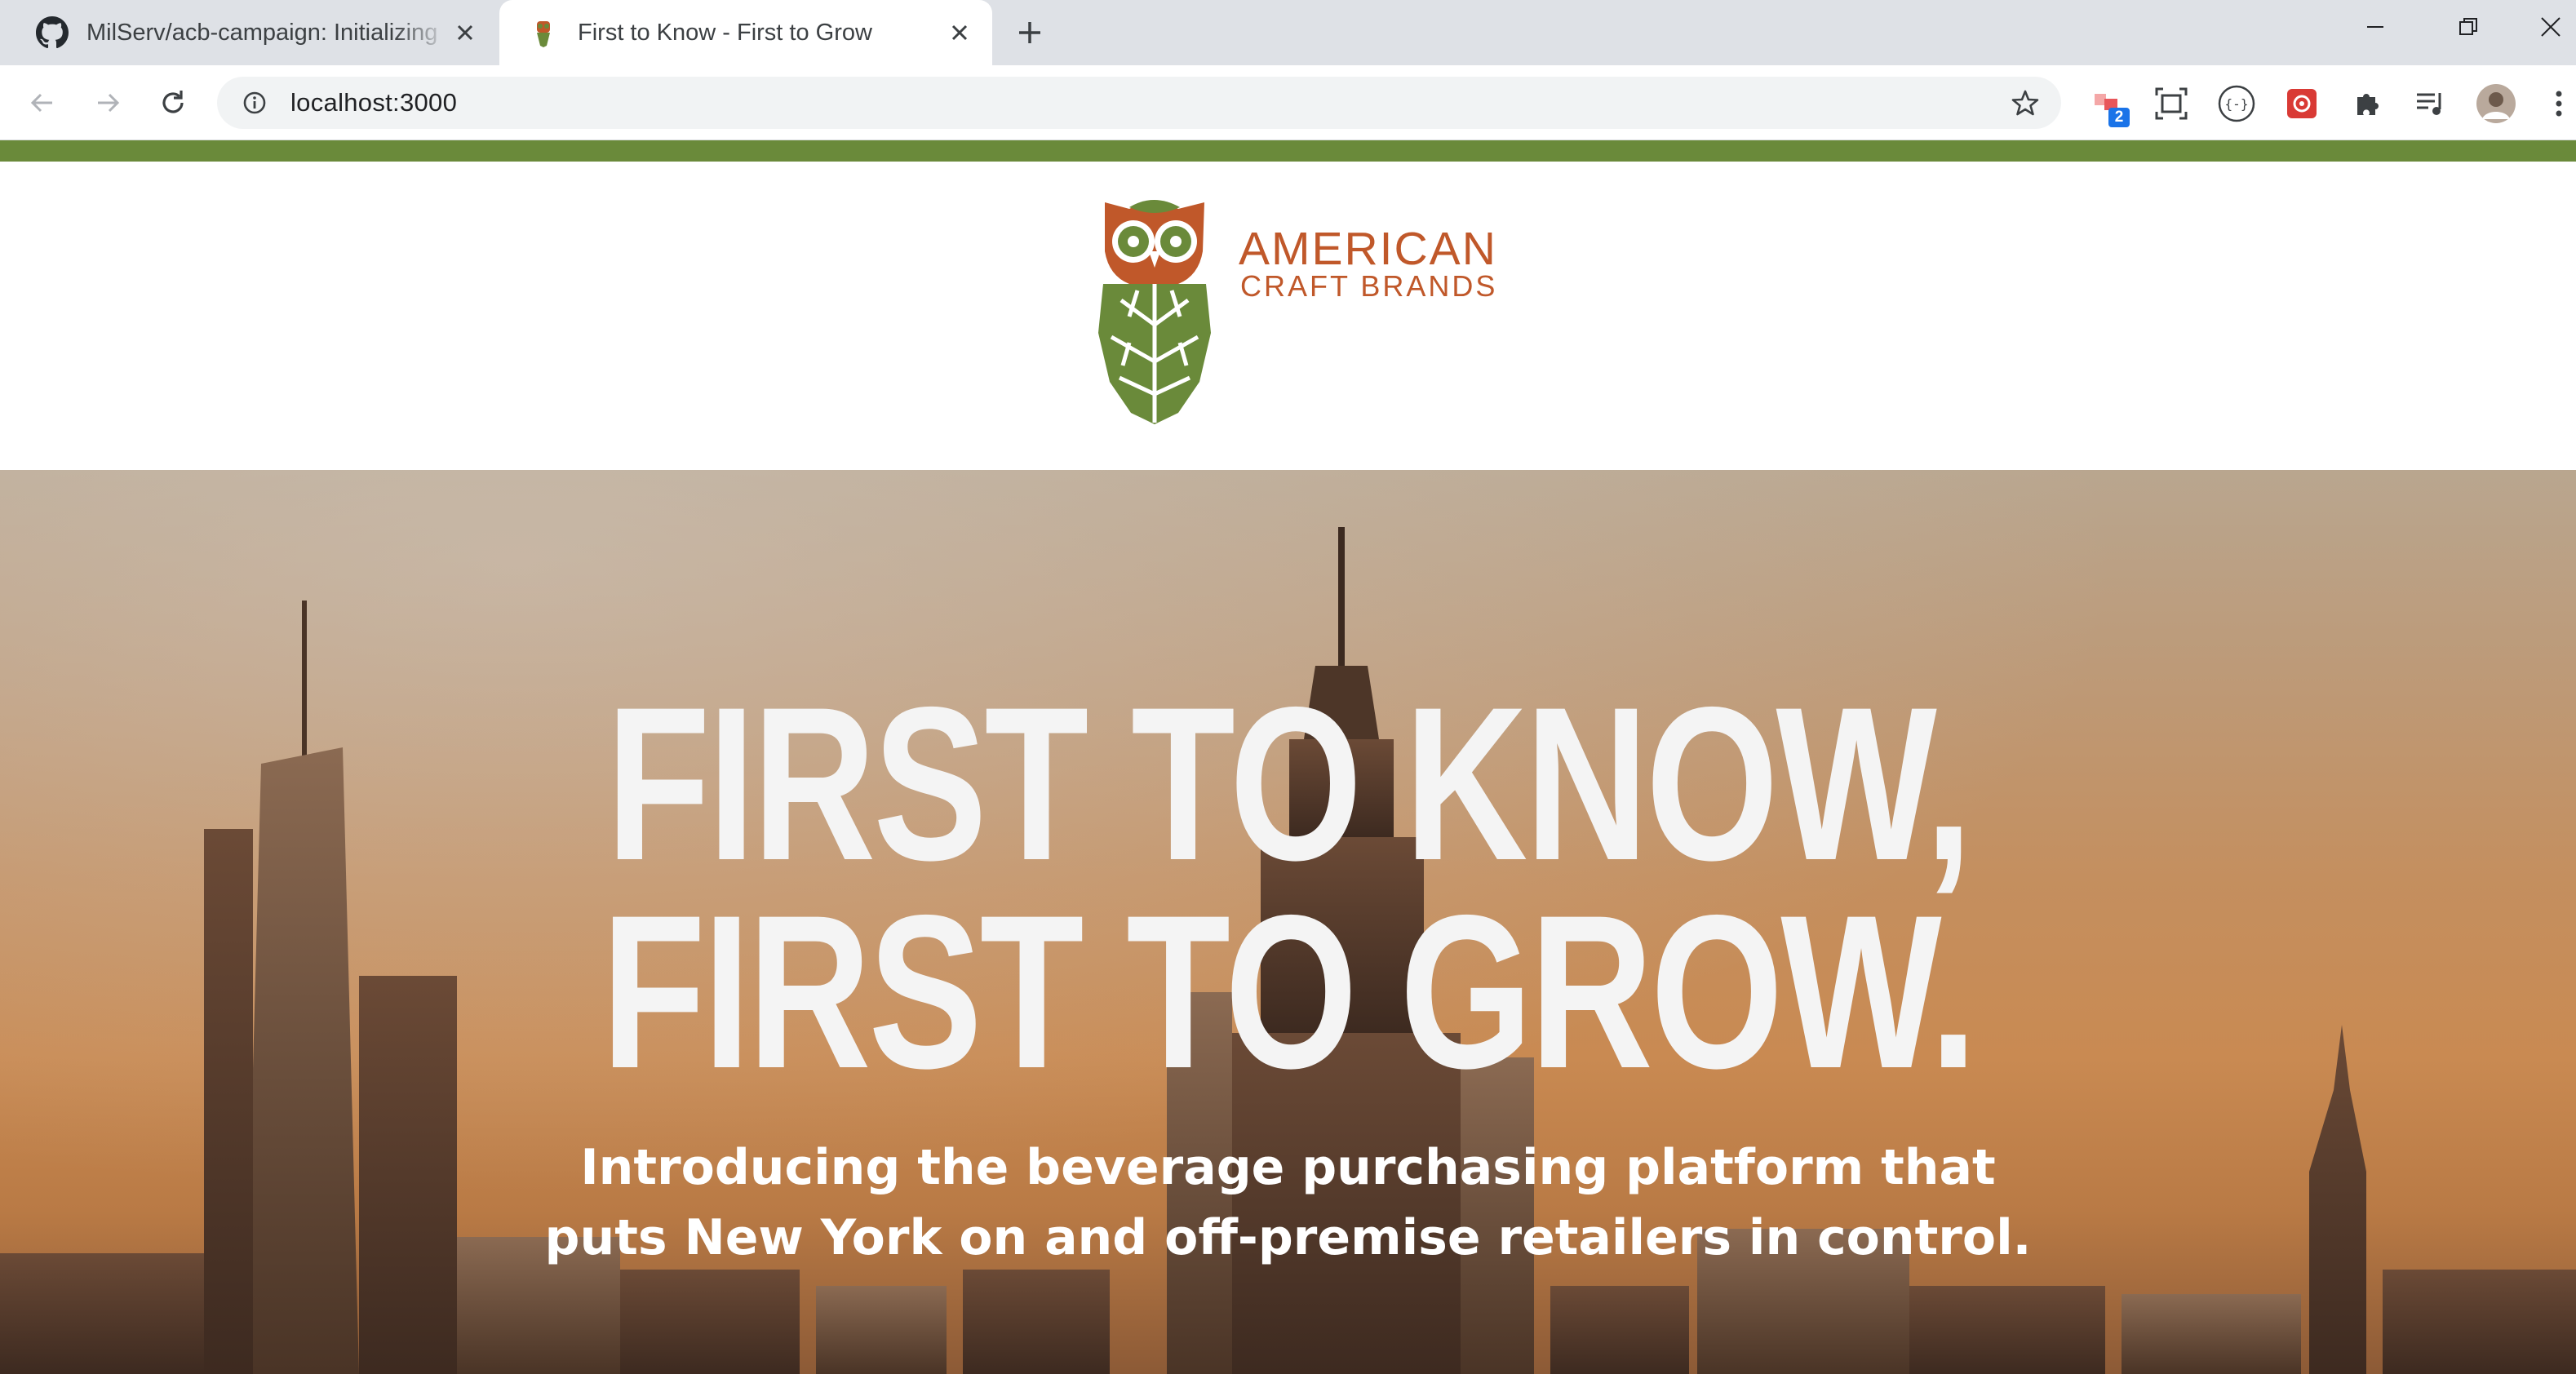 The width and height of the screenshot is (2576, 1374). What do you see at coordinates (2367, 103) in the screenshot?
I see `extensions-puzzle-icon` at bounding box center [2367, 103].